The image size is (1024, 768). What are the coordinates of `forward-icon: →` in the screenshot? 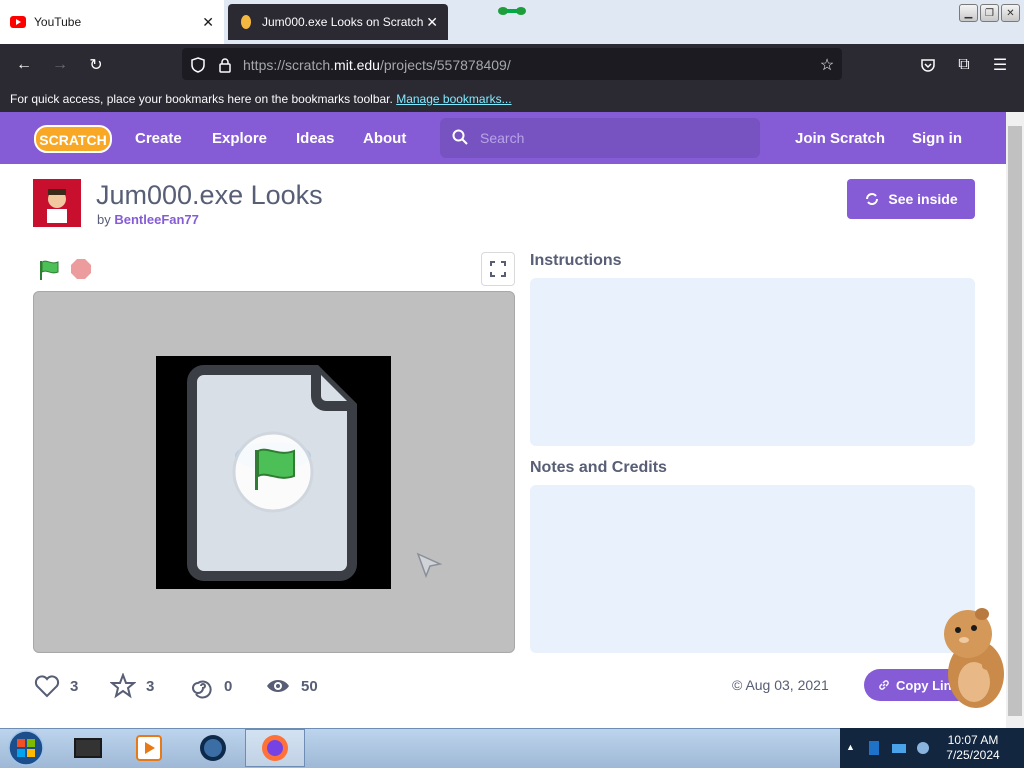 It's located at (60, 65).